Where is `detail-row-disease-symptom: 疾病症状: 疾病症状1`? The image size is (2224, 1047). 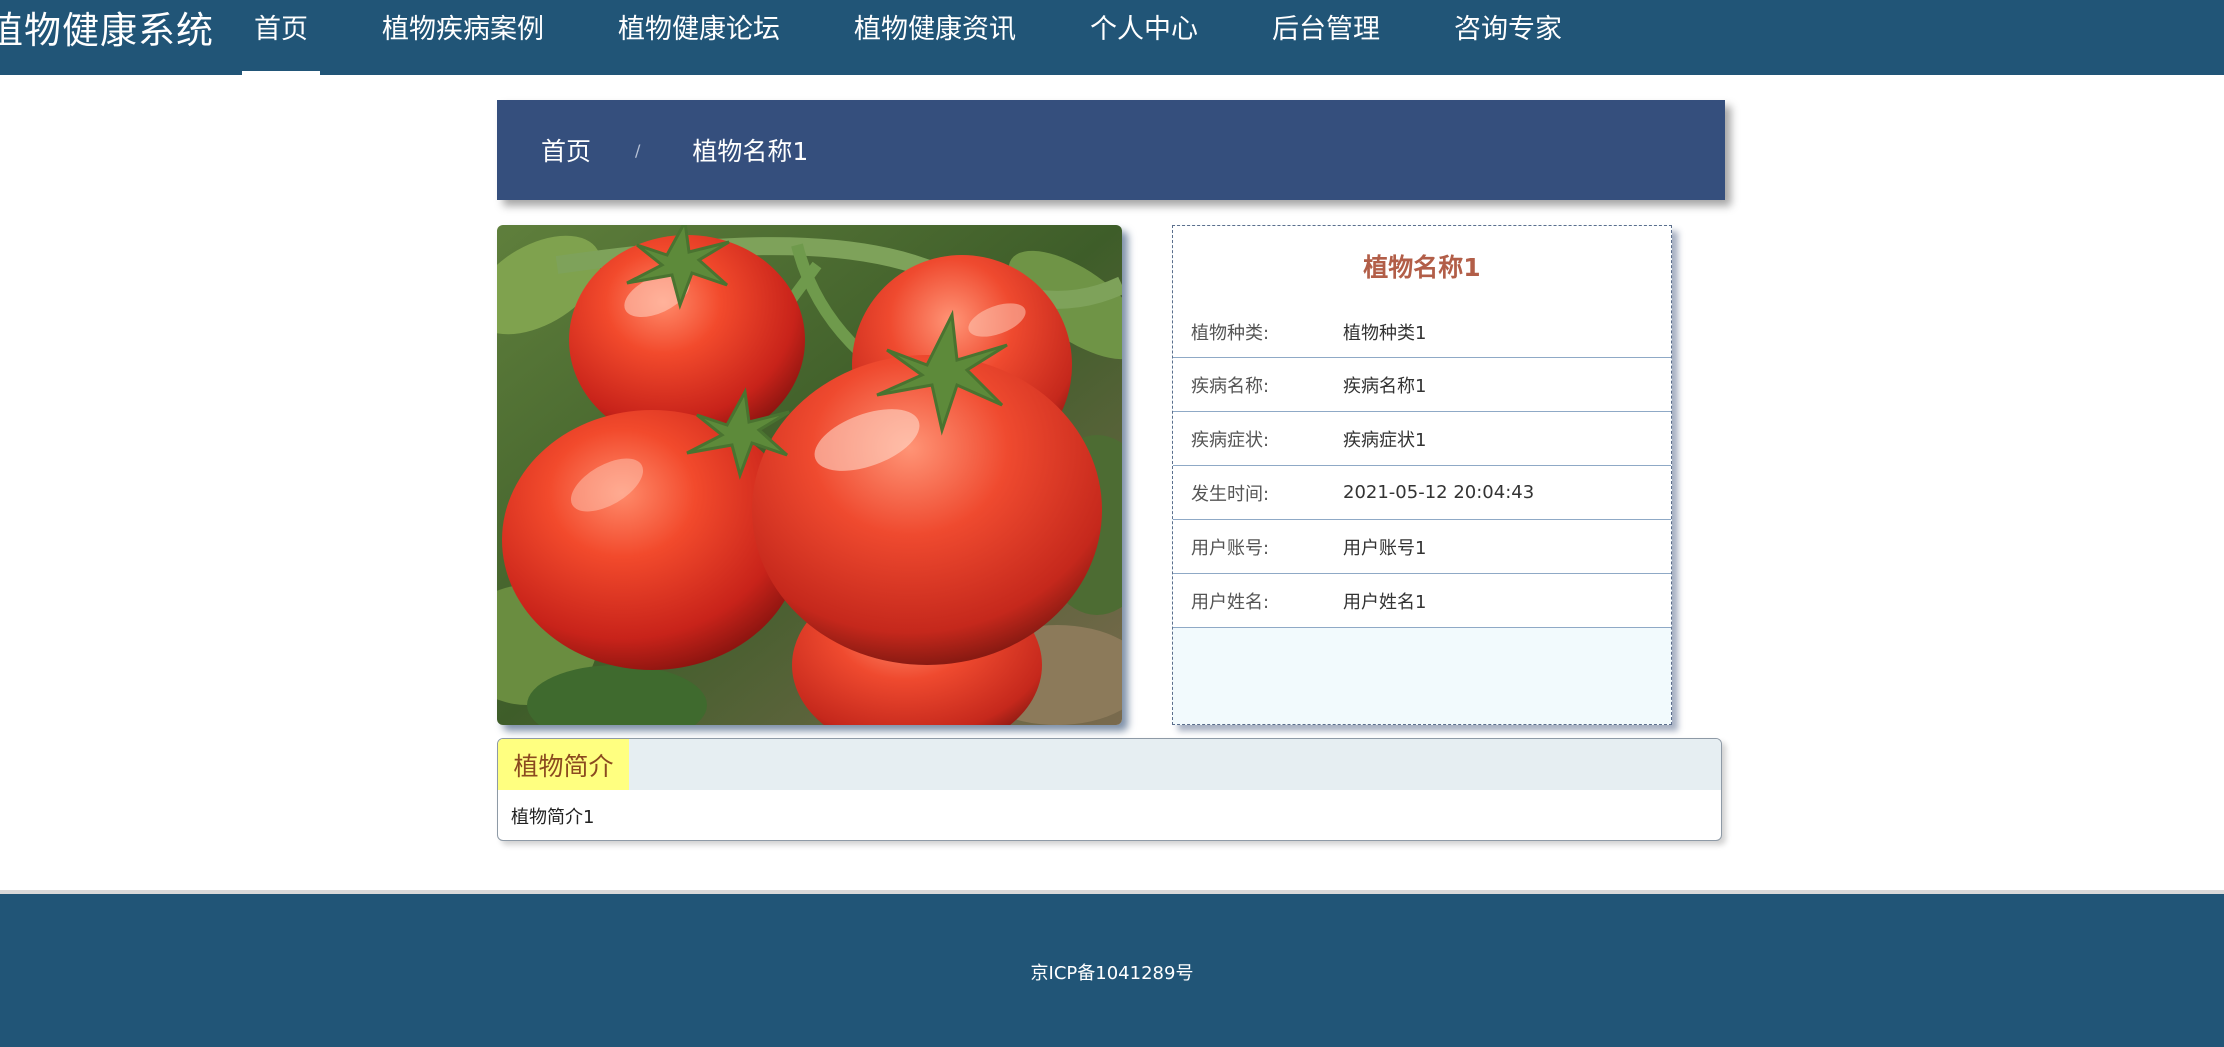 detail-row-disease-symptom: 疾病症状: 疾病症状1 is located at coordinates (1422, 439).